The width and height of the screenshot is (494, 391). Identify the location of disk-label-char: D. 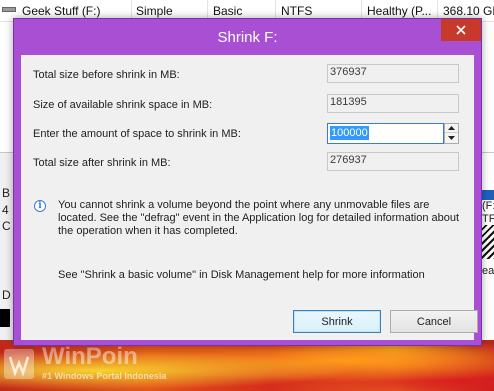
(6, 295).